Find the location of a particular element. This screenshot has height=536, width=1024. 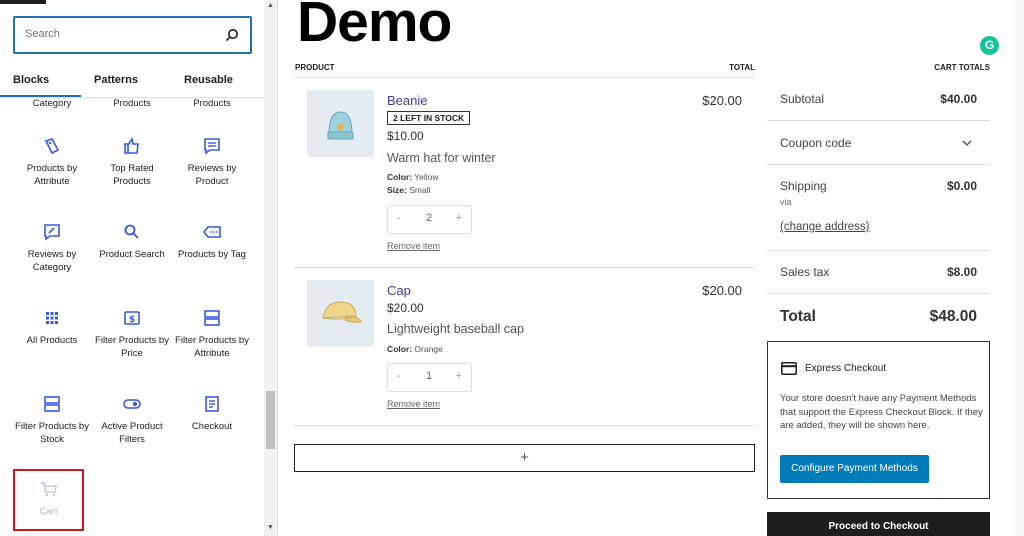

thumbs-up-icon is located at coordinates (131, 145).